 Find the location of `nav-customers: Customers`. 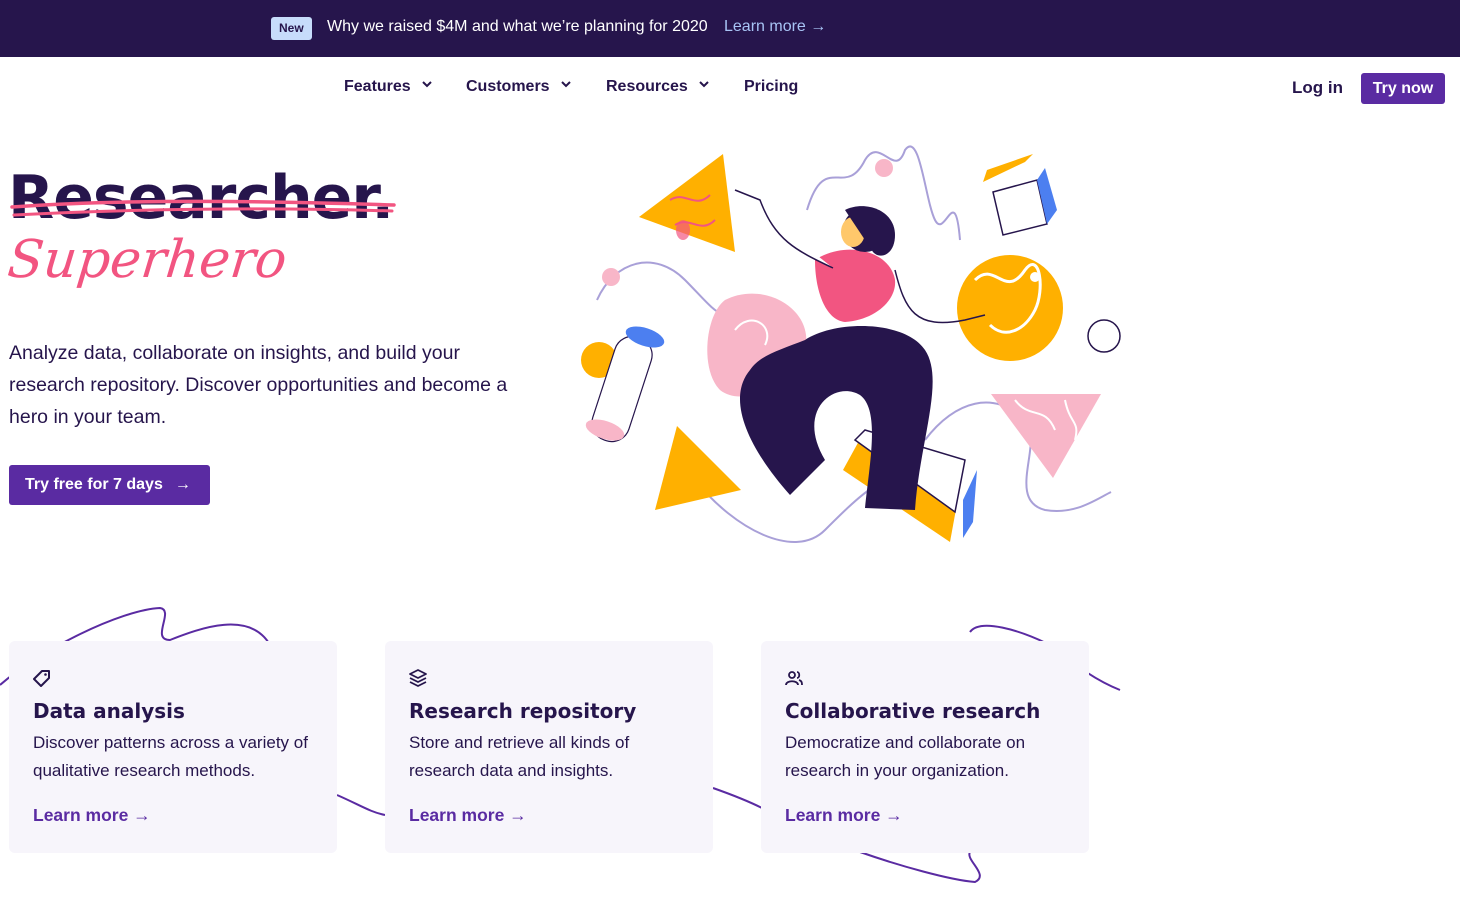

nav-customers: Customers is located at coordinates (518, 87).